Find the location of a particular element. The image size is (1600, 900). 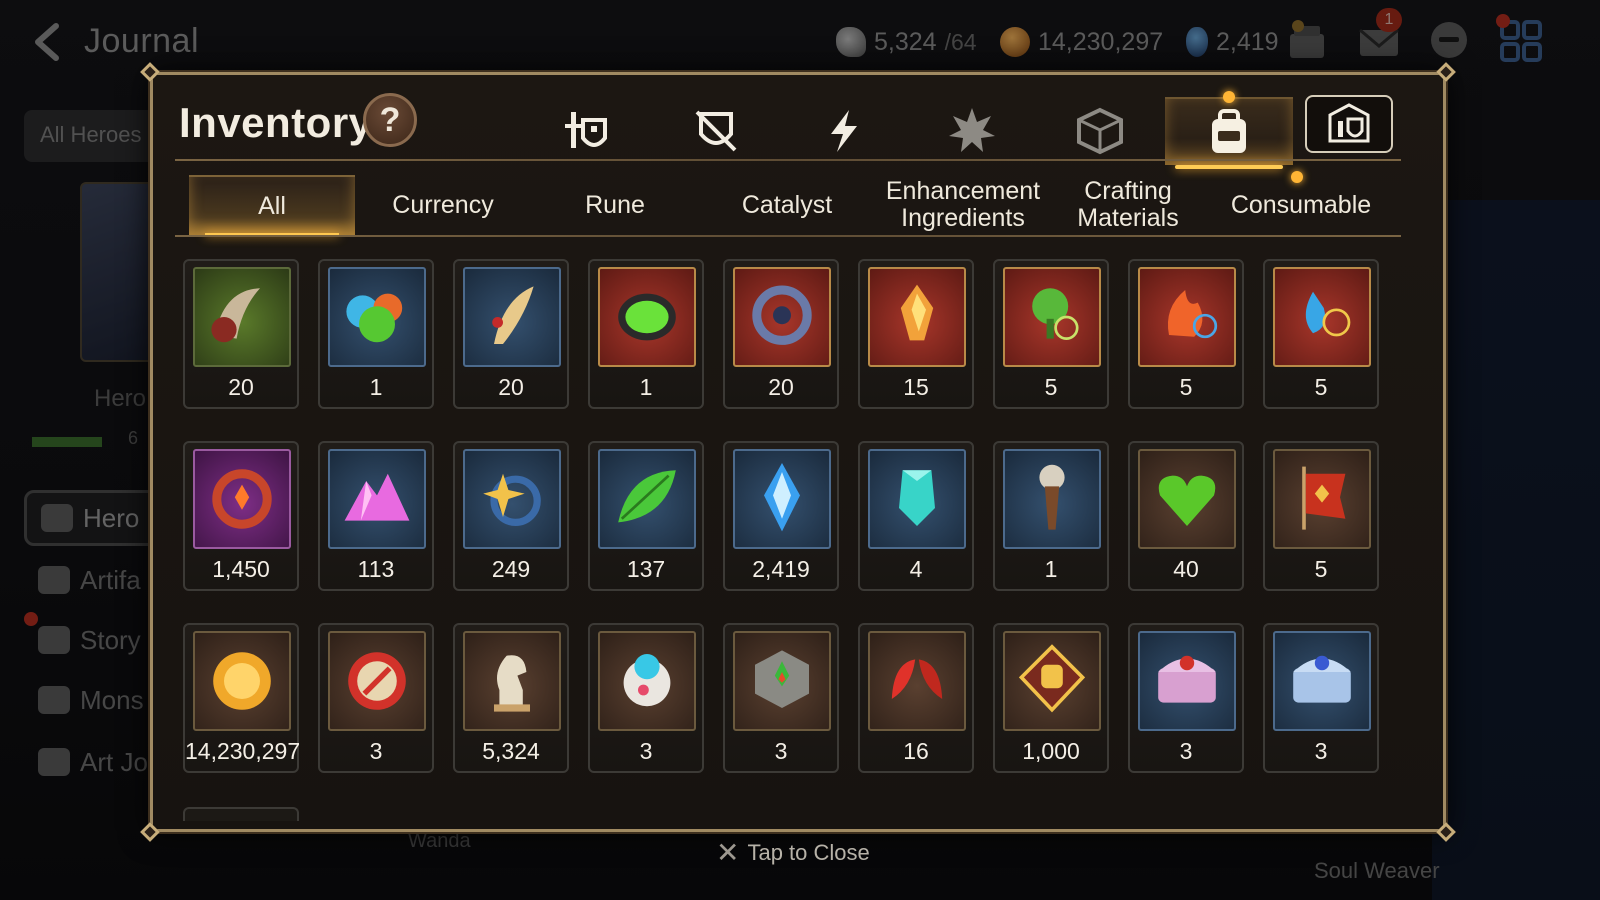

teal-crystal-icon is located at coordinates (917, 498).